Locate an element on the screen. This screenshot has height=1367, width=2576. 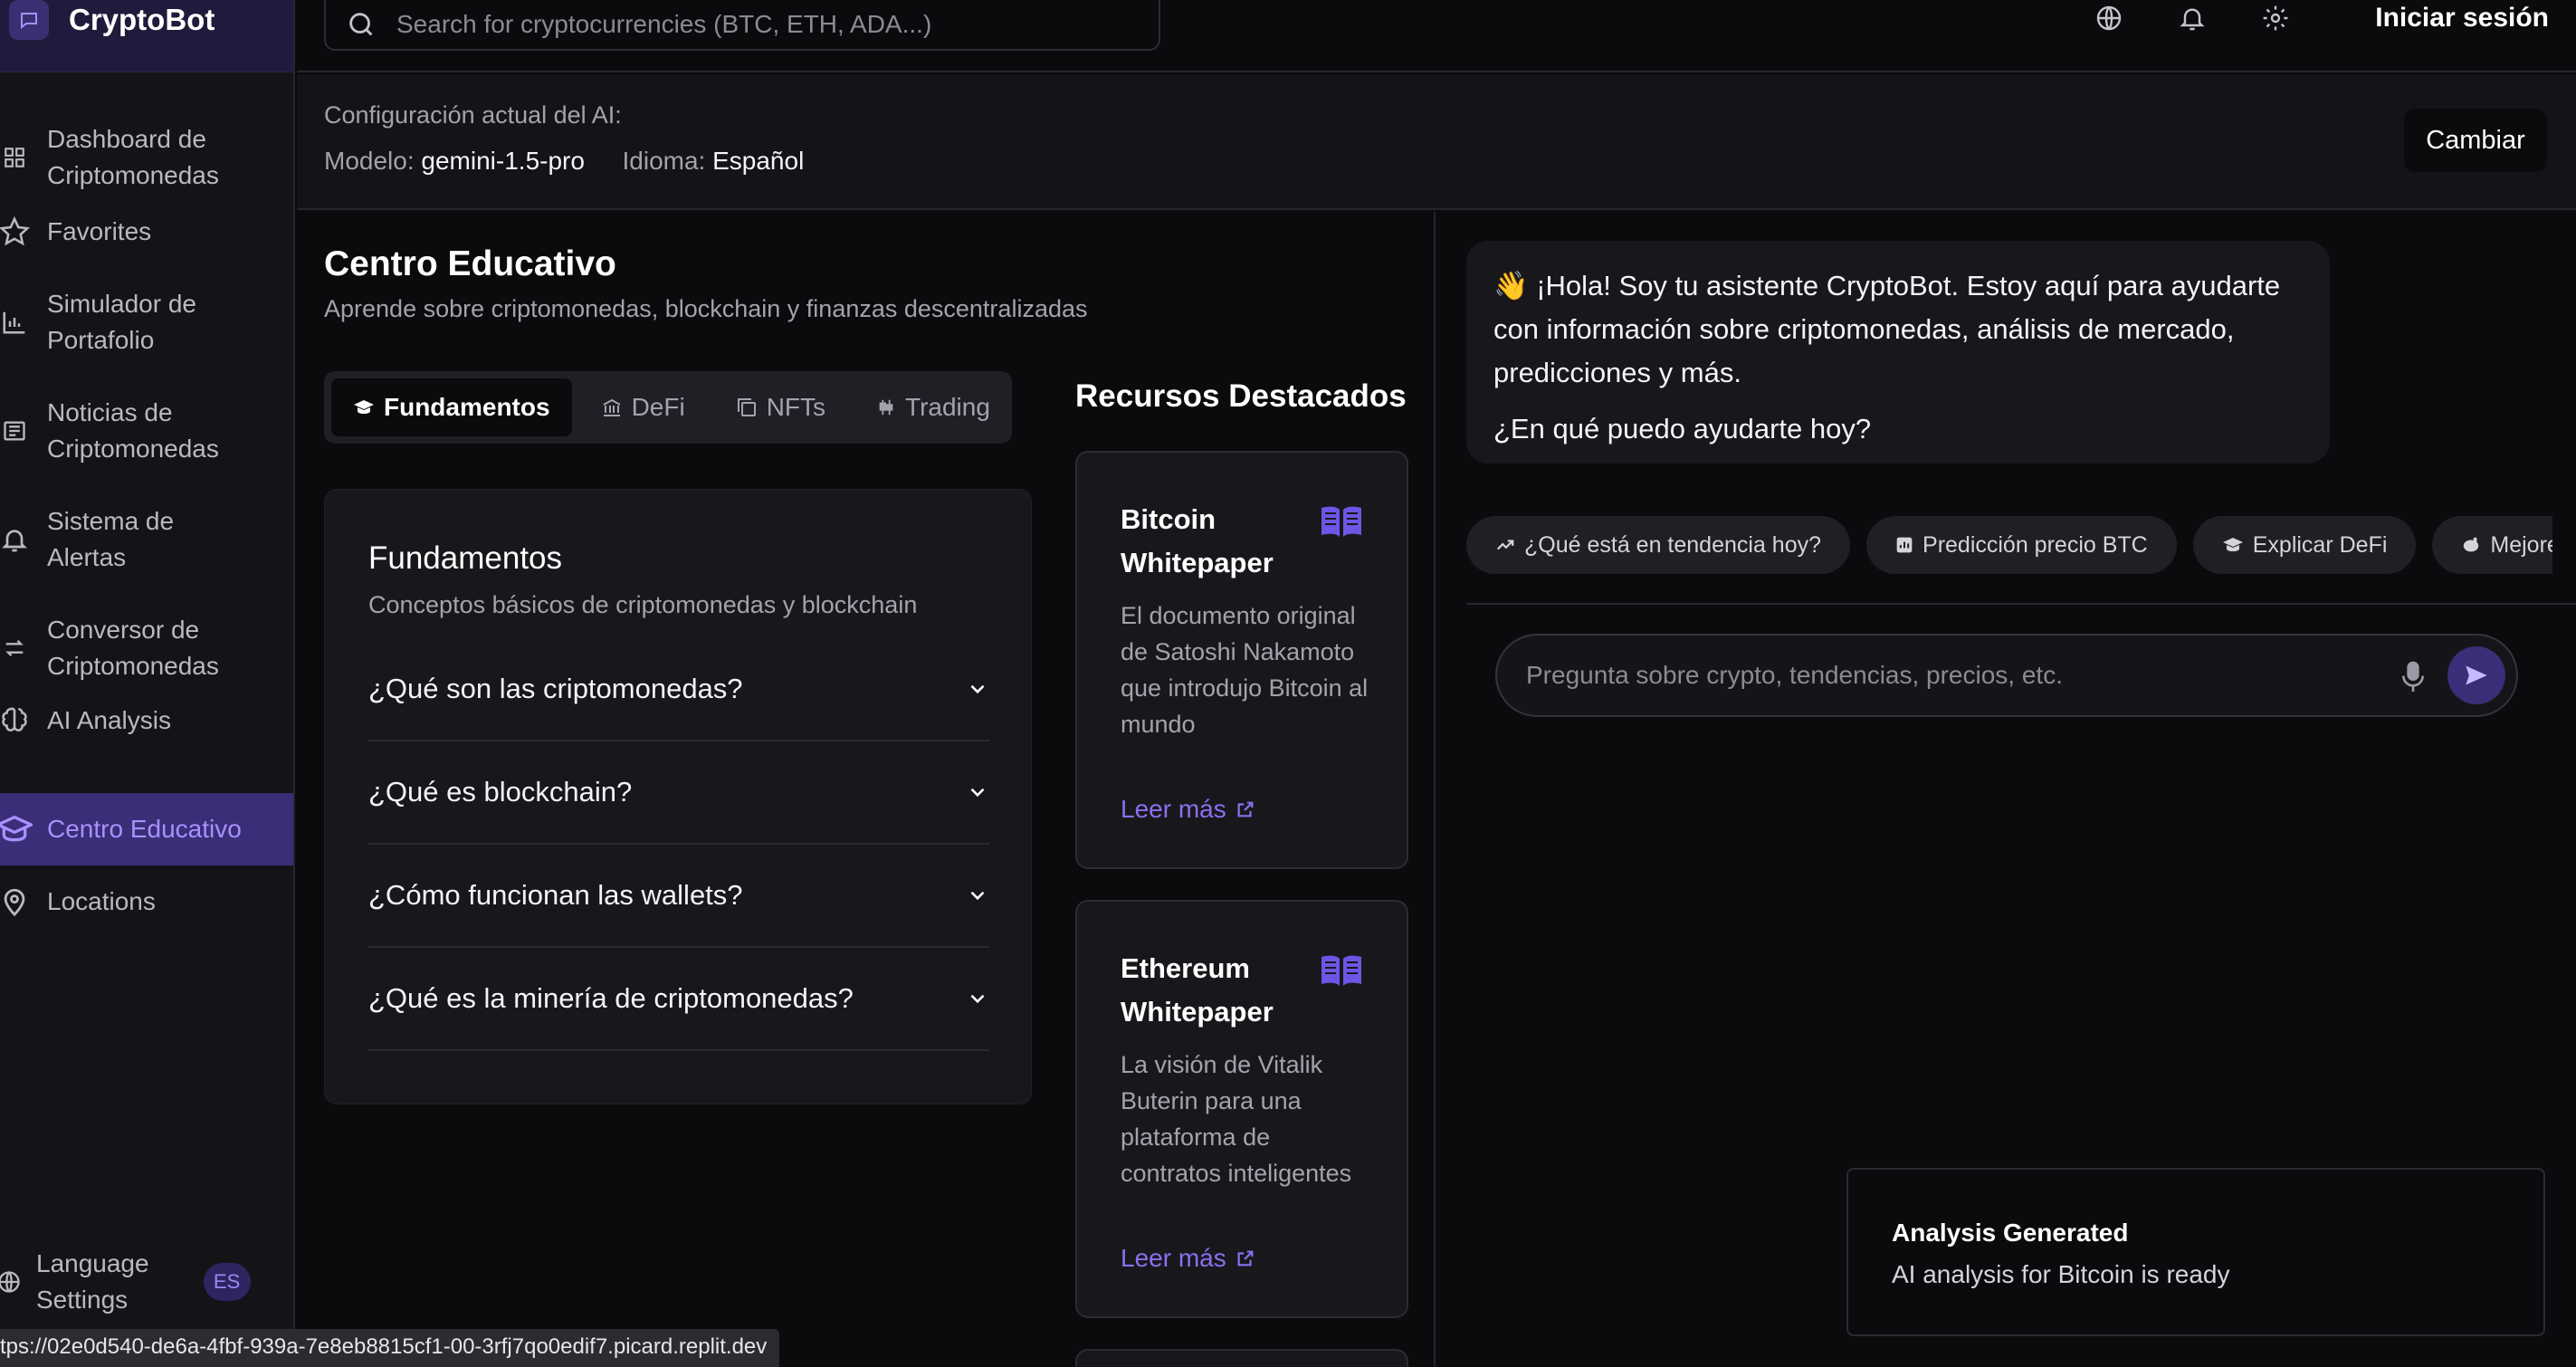
toast-title: Analysis Generated is located at coordinates (2011, 1233).